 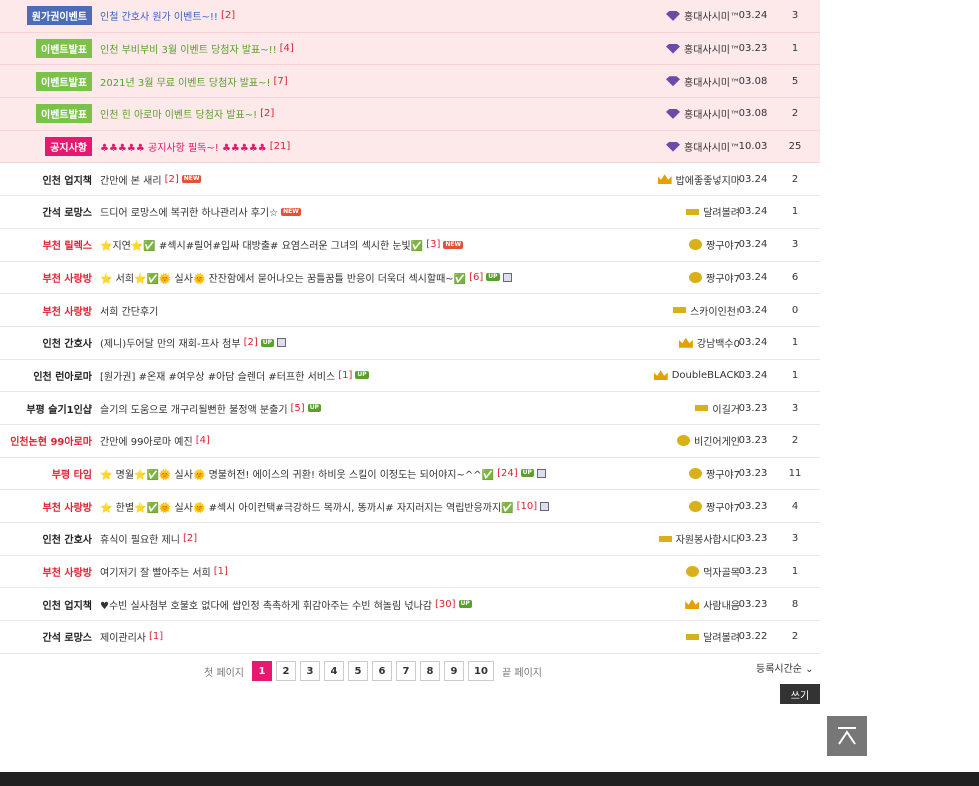 What do you see at coordinates (62, 376) in the screenshot?
I see `post-category: 인천 런아로마` at bounding box center [62, 376].